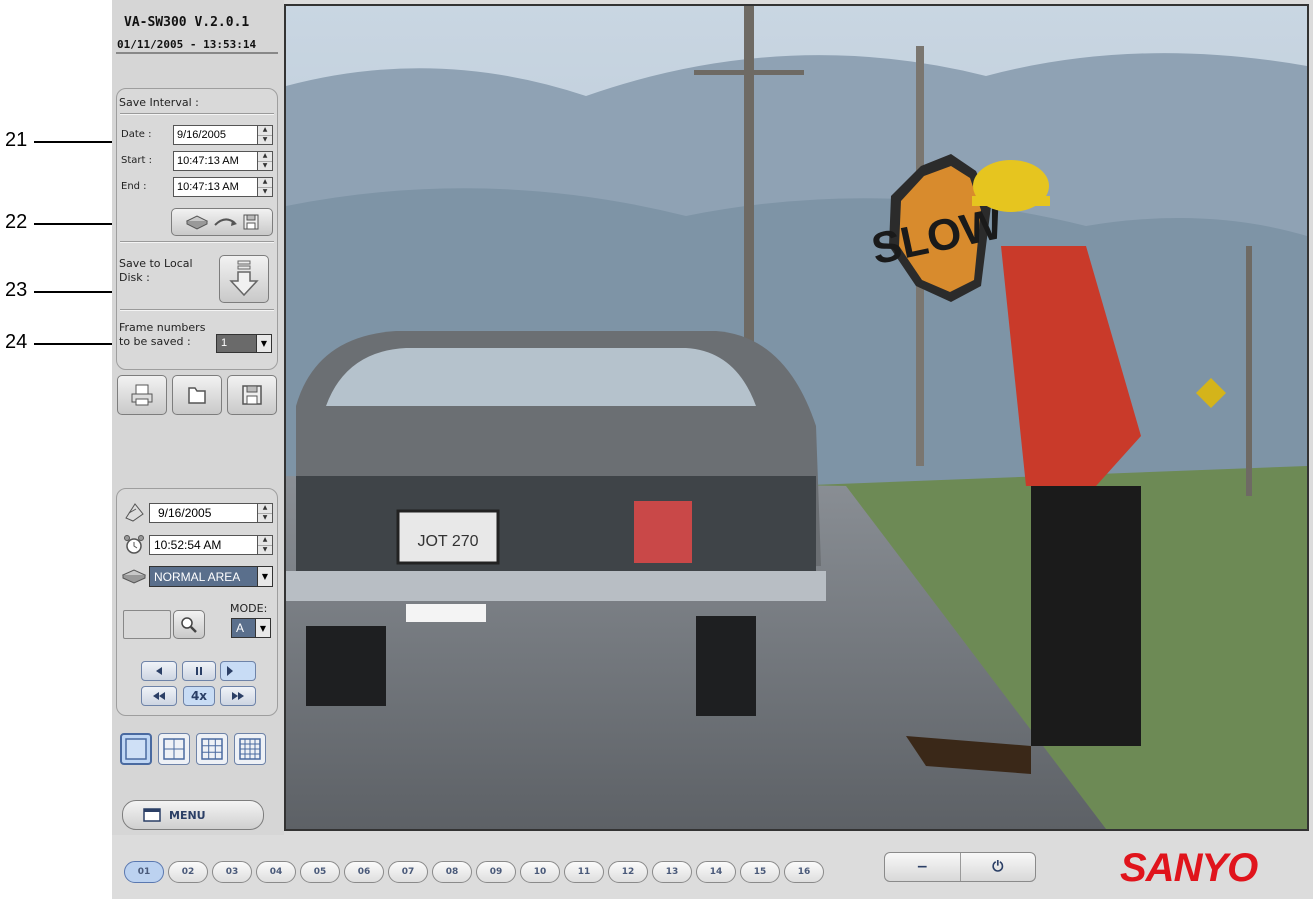  What do you see at coordinates (187, 22) in the screenshot?
I see `app-title: VA-SW300 V.2.0.1` at bounding box center [187, 22].